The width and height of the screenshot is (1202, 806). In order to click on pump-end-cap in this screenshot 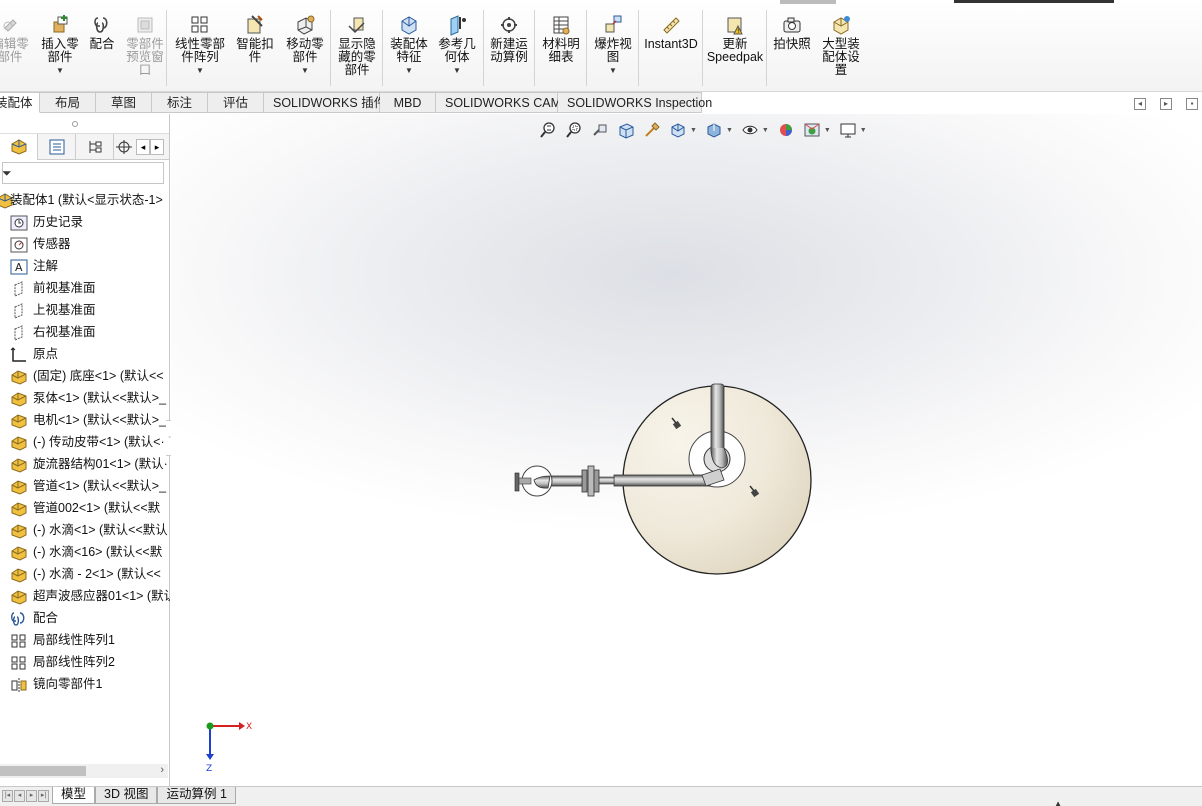, I will do `click(517, 482)`.